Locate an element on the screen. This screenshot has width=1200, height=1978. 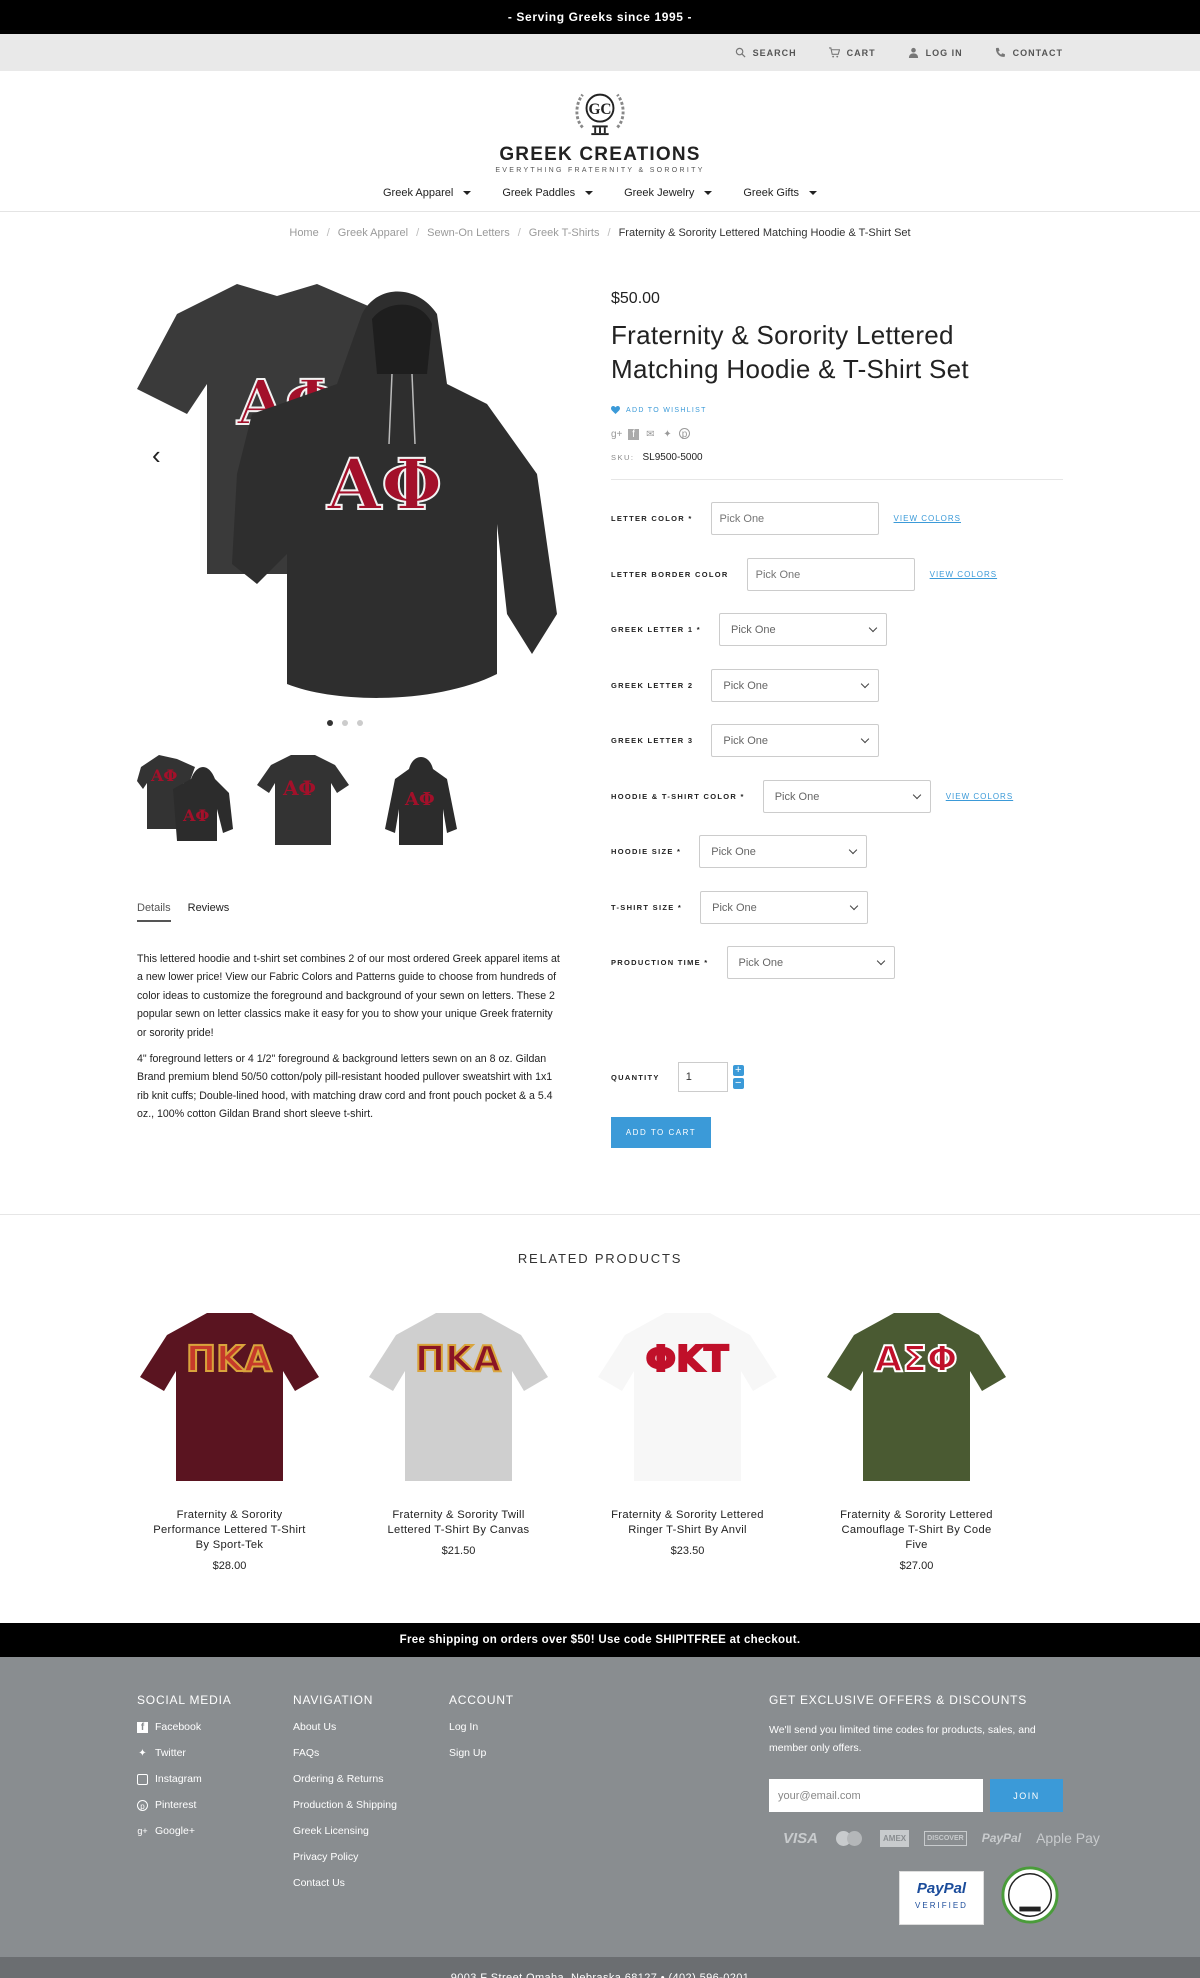
amex-icon: AMEX is located at coordinates (895, 1838).